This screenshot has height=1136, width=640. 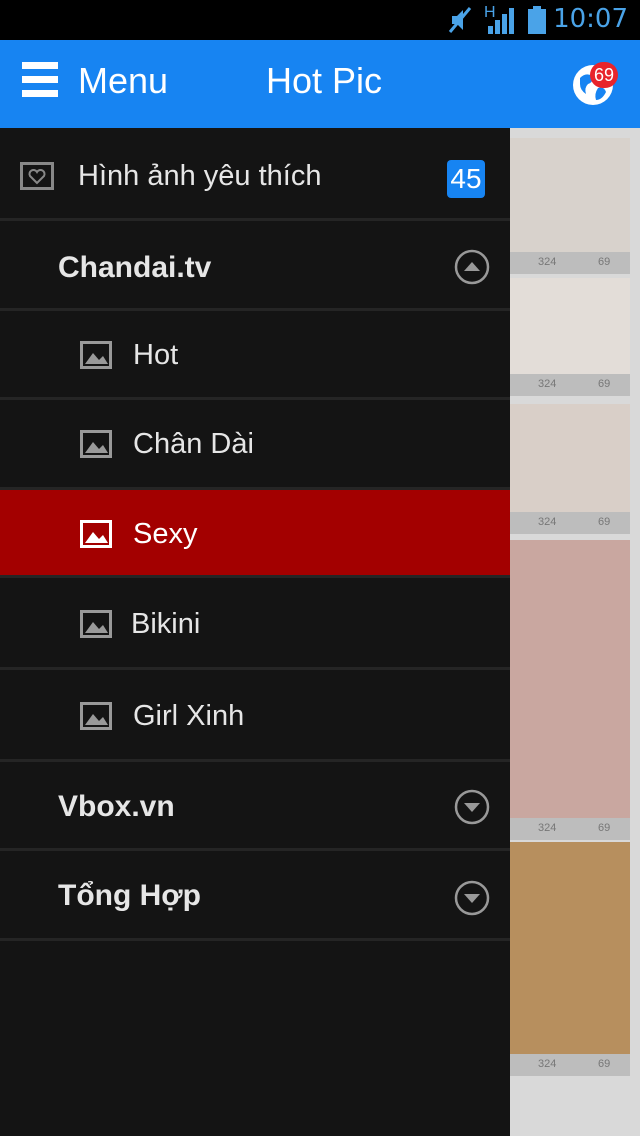 What do you see at coordinates (166, 624) in the screenshot?
I see `nav-item-label: Bikini` at bounding box center [166, 624].